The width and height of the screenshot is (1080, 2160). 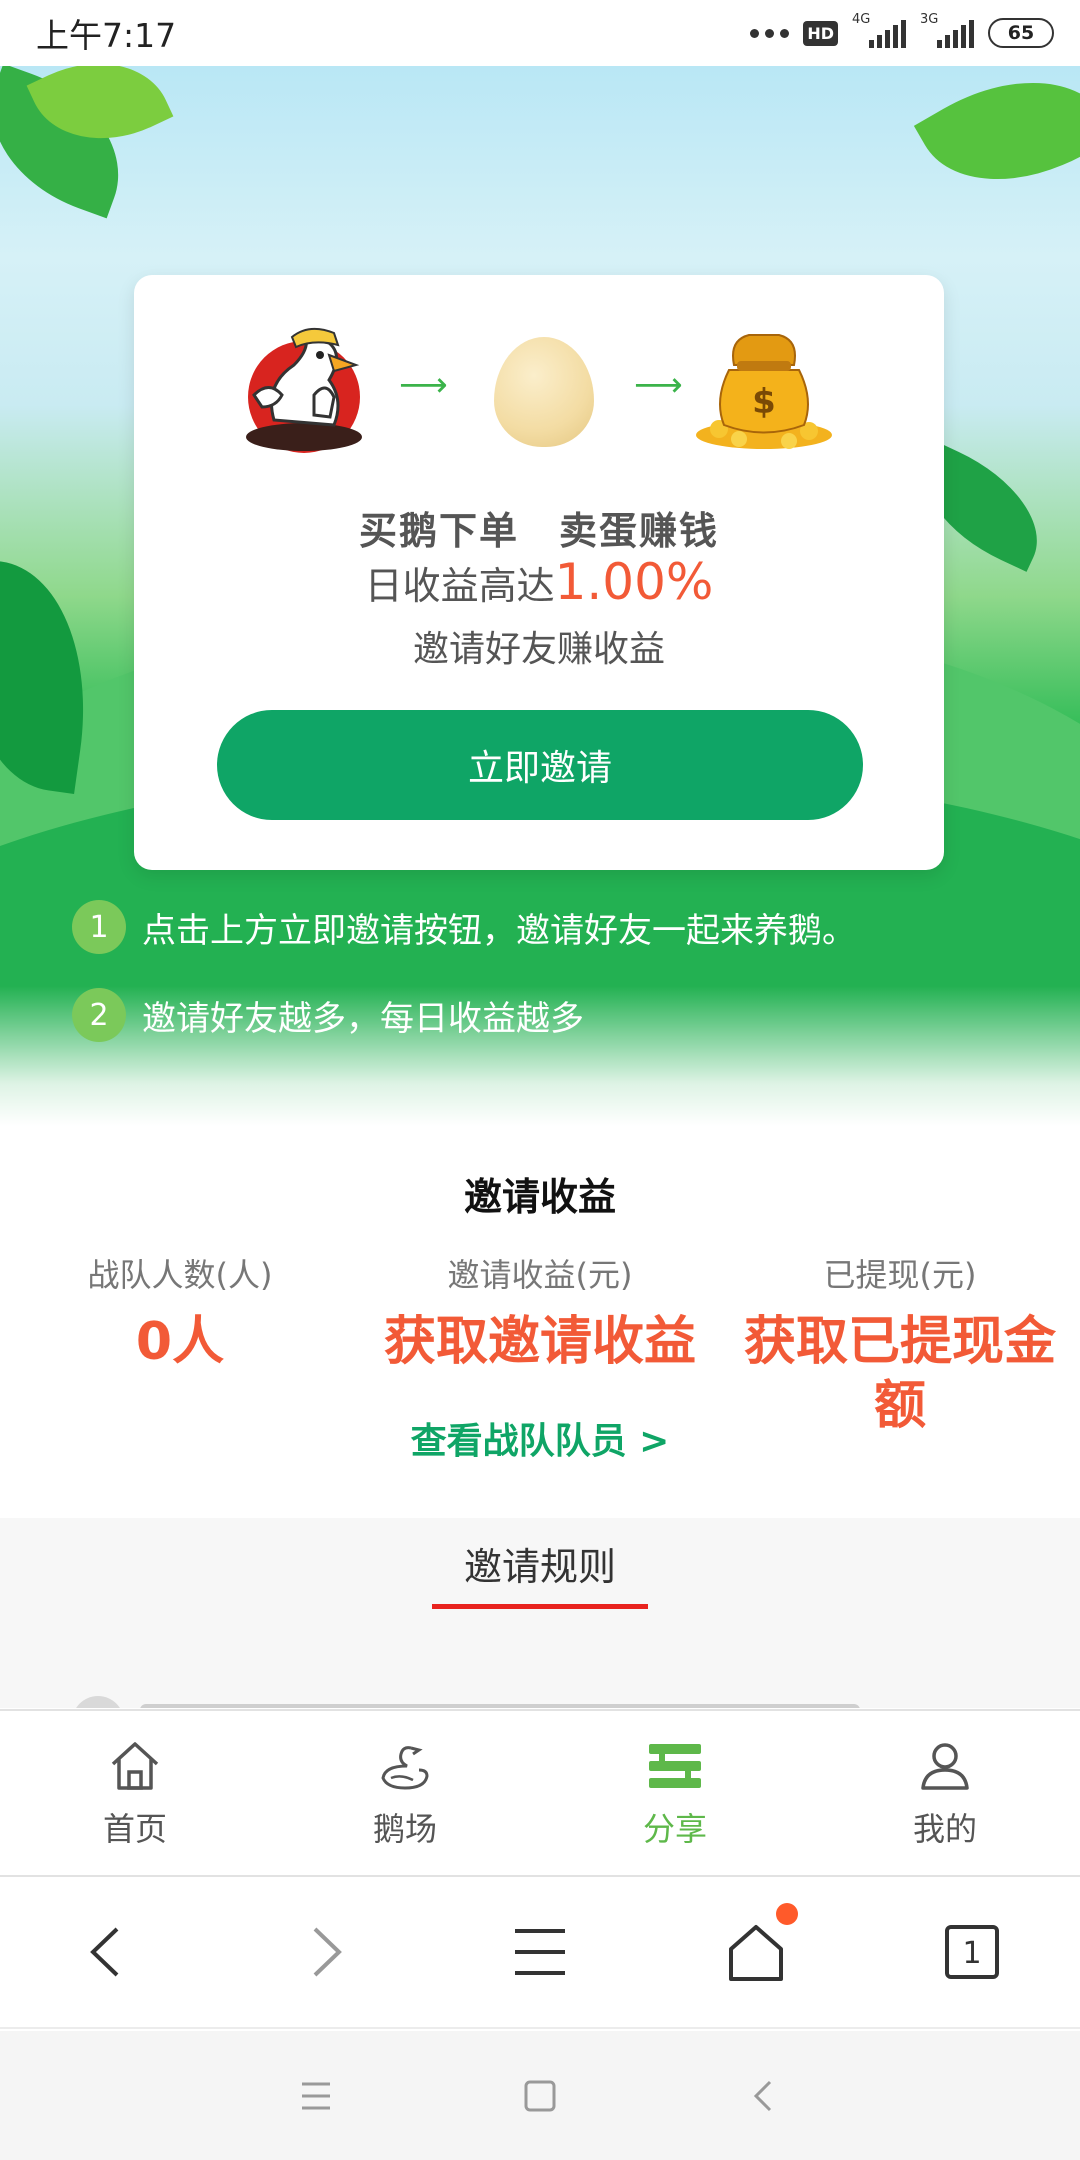 I want to click on recents-icon, so click(x=316, y=2096).